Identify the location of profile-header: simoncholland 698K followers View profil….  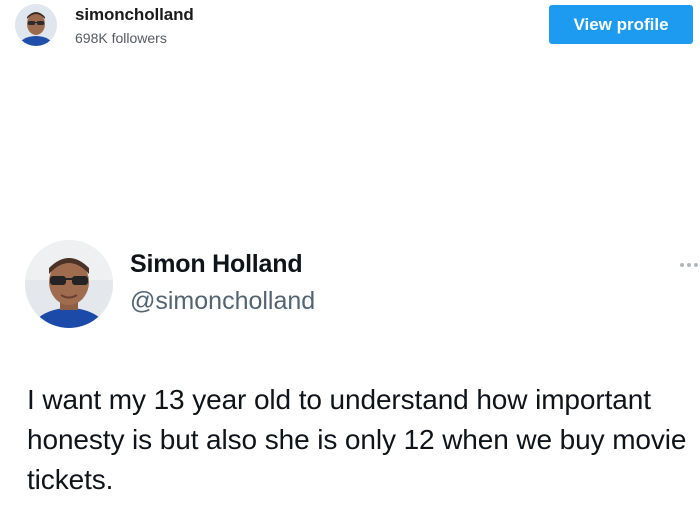
(350, 28).